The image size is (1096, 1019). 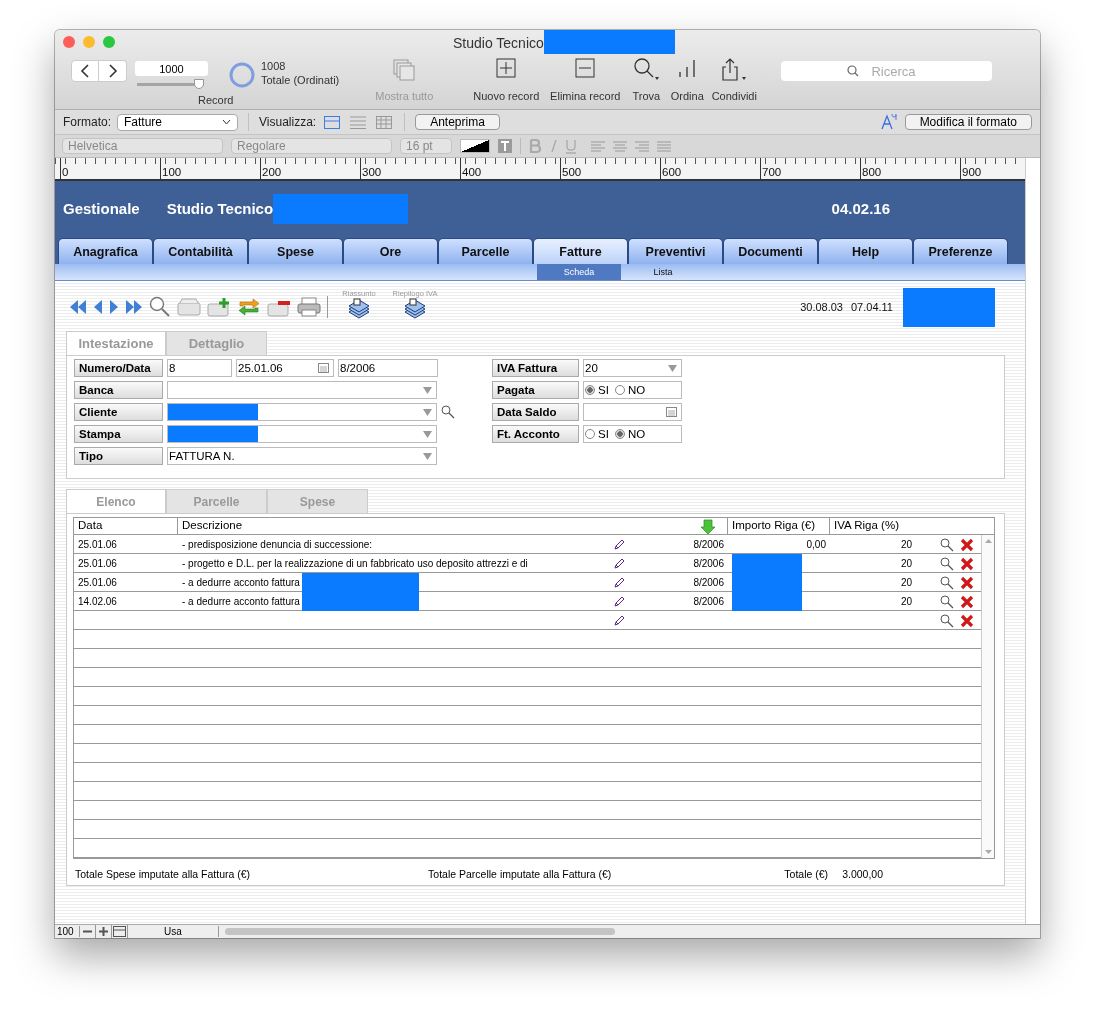 I want to click on minus-box-icon, so click(x=585, y=68).